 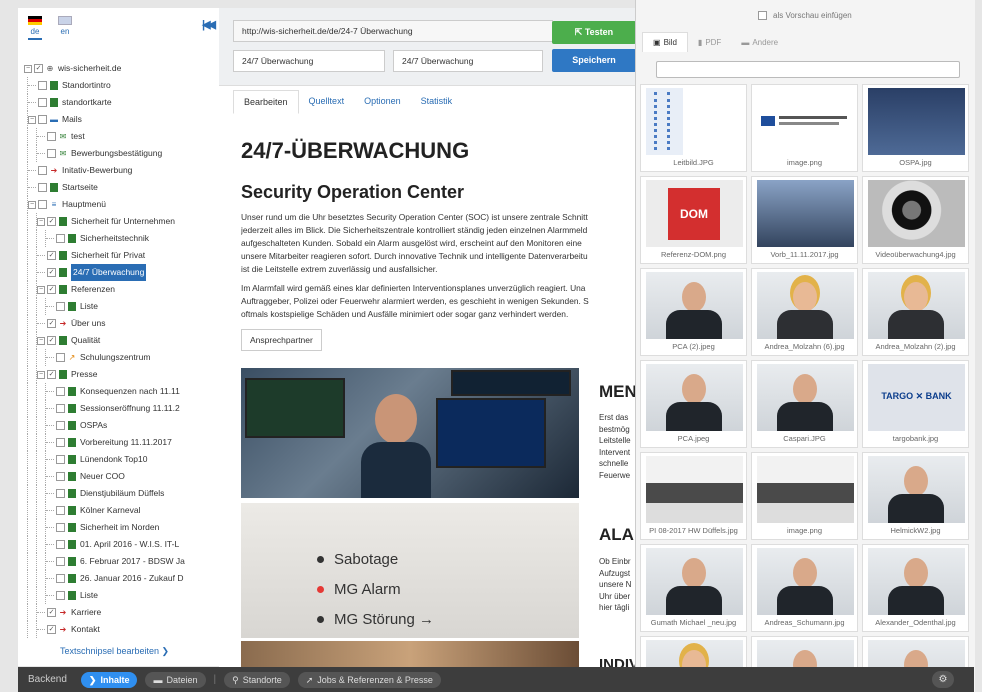 I want to click on test-button: ⇱ Testen, so click(x=594, y=32).